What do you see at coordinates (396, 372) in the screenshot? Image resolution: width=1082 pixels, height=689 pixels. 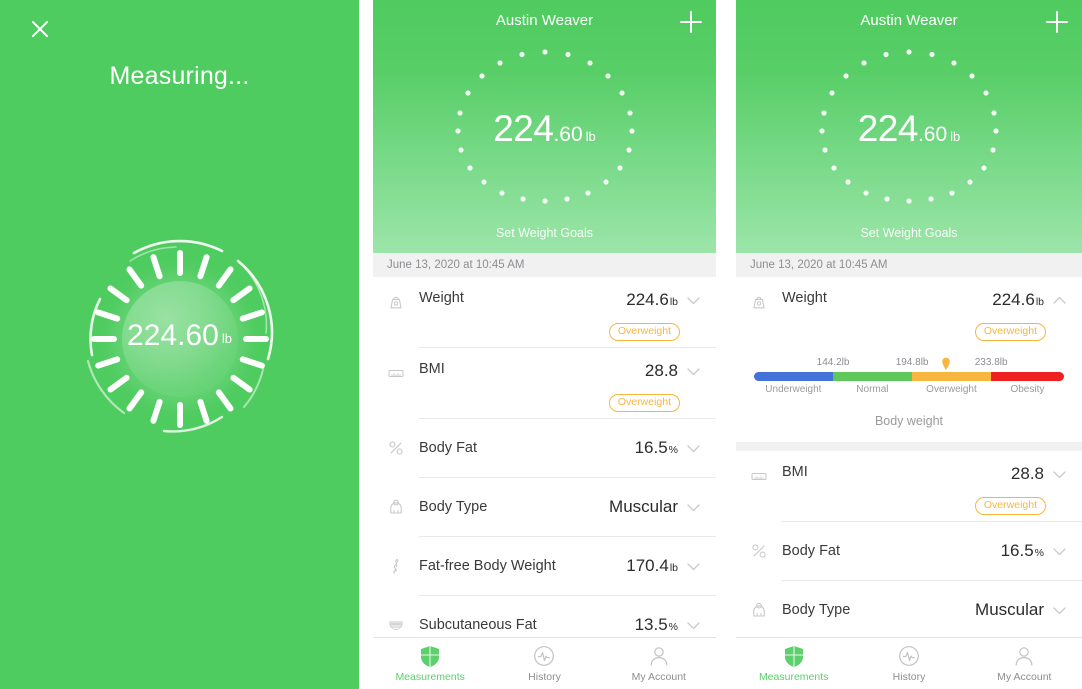 I see `bmi-ruler-icon` at bounding box center [396, 372].